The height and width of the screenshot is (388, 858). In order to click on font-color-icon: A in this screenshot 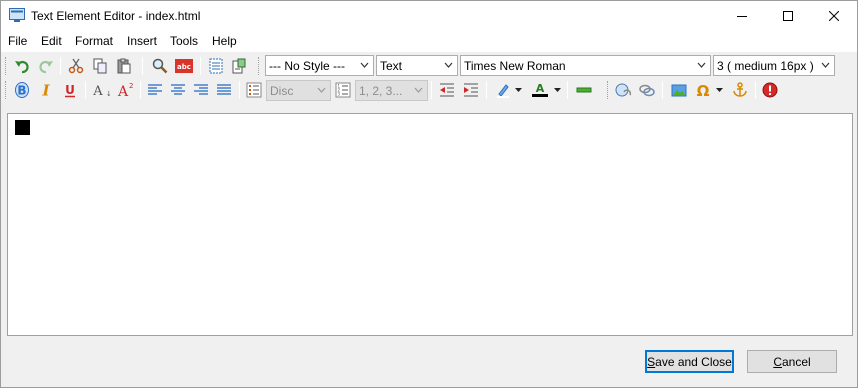, I will do `click(540, 89)`.